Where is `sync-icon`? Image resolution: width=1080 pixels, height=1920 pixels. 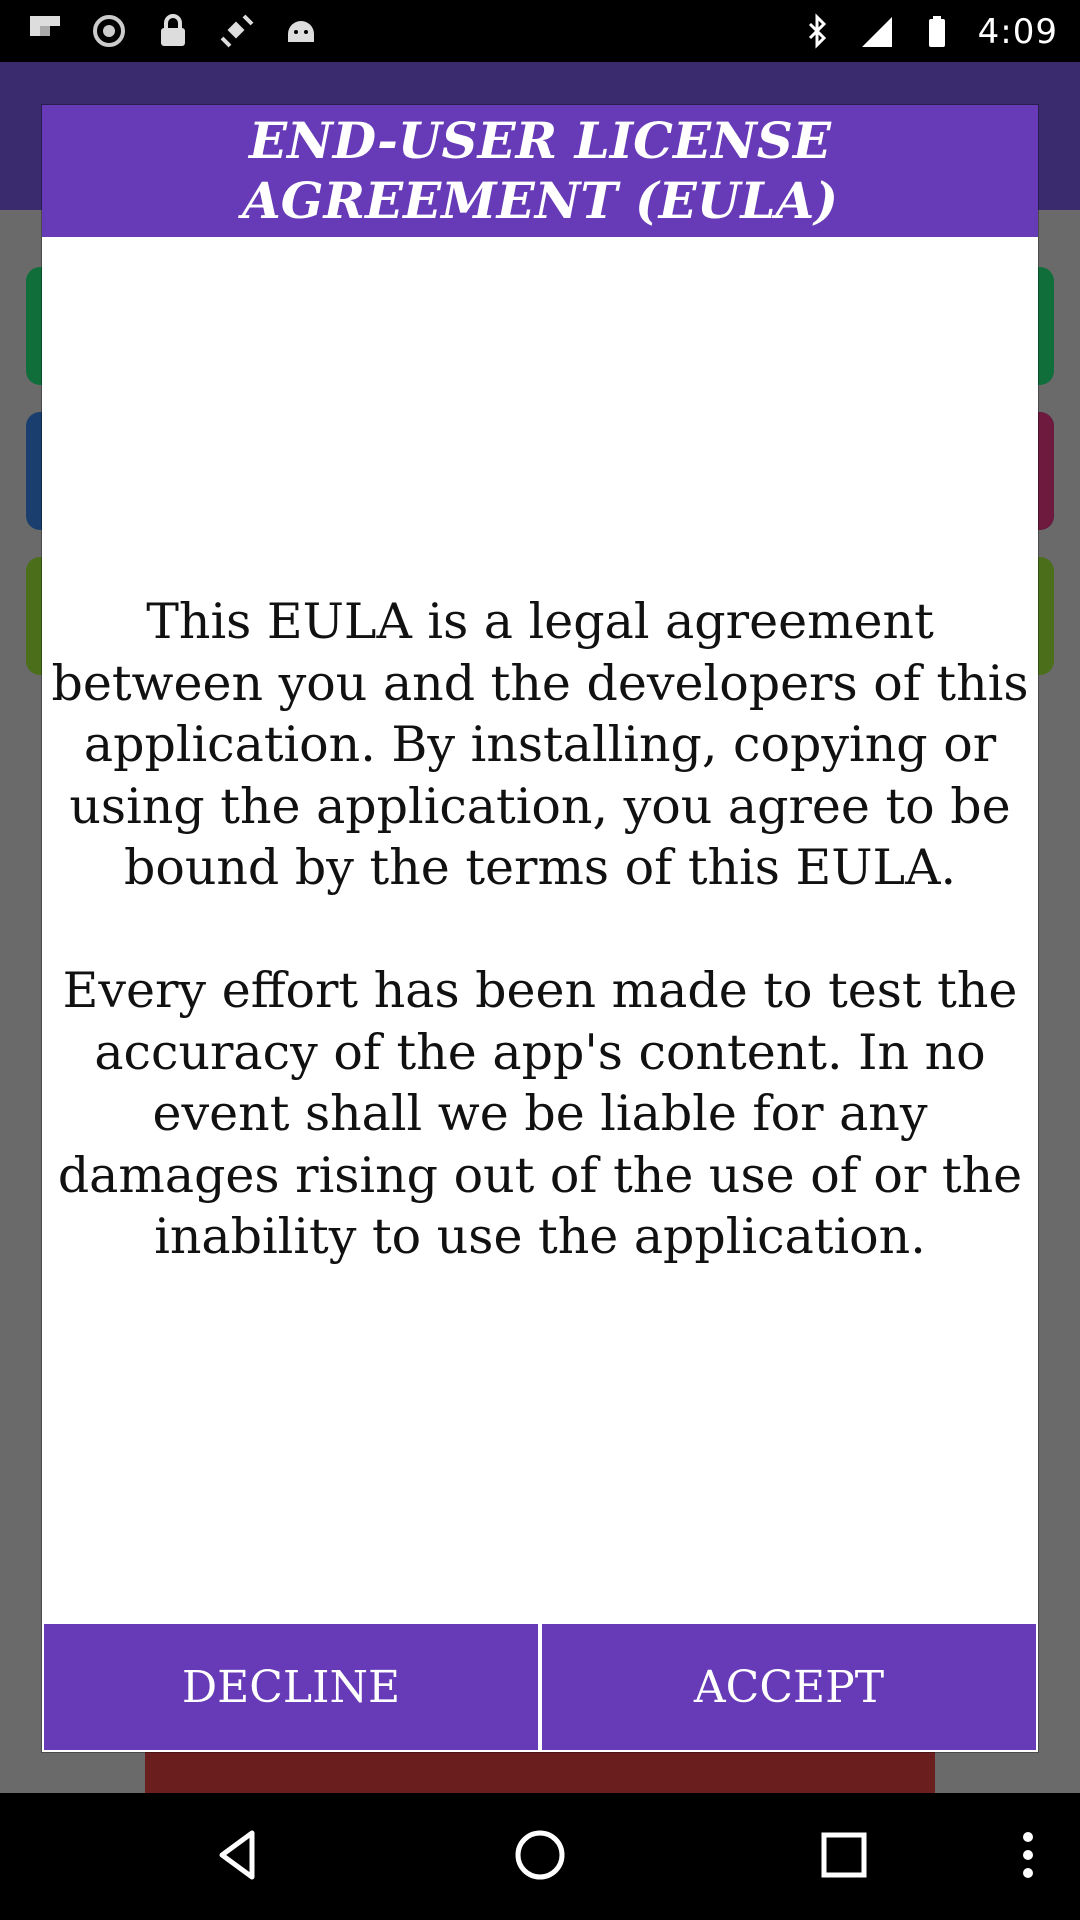 sync-icon is located at coordinates (109, 31).